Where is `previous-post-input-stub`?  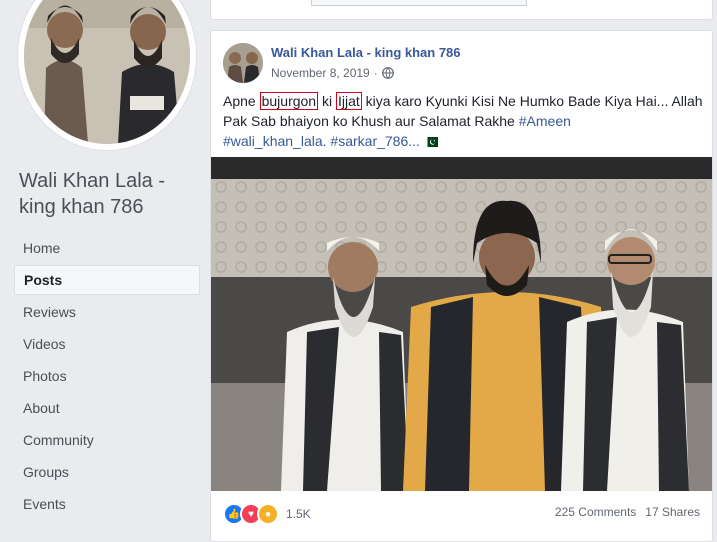
previous-post-input-stub is located at coordinates (419, 3).